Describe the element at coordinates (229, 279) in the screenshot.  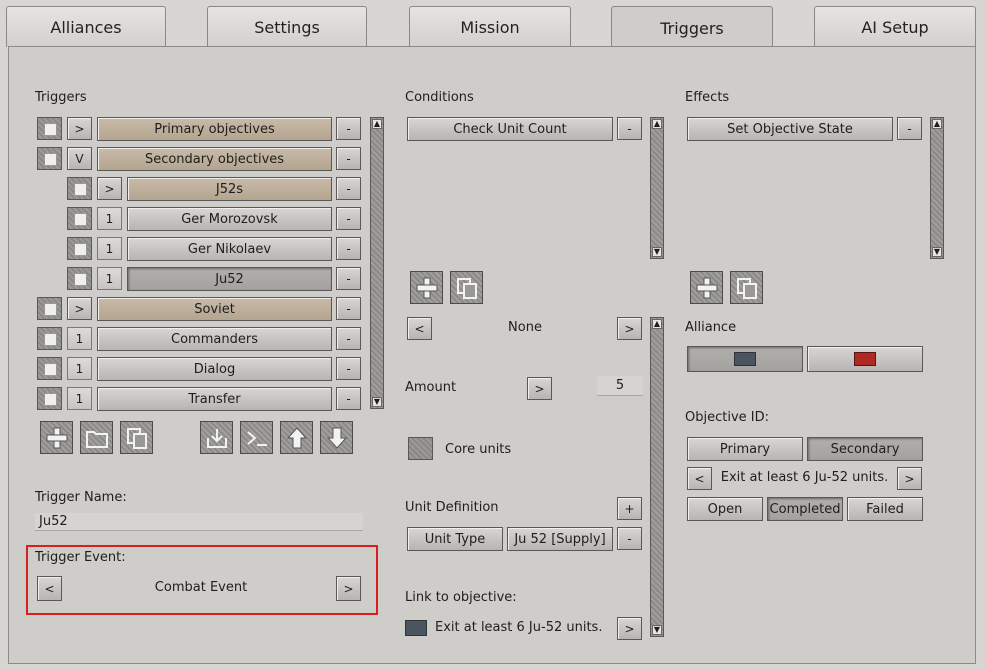
I see `trigger-item-ju52: Ju52` at that location.